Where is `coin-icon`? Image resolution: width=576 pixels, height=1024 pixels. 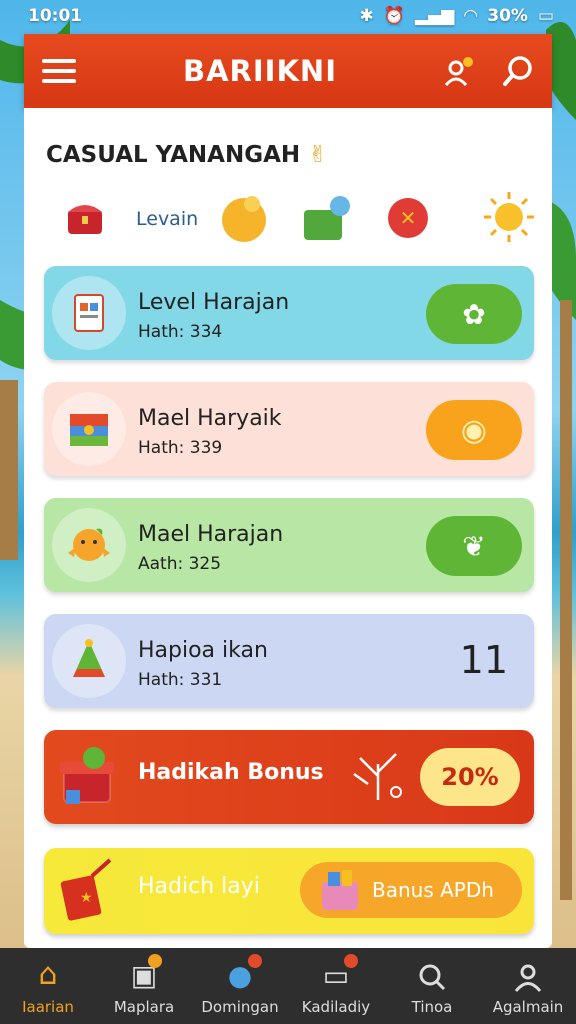 coin-icon is located at coordinates (244, 218).